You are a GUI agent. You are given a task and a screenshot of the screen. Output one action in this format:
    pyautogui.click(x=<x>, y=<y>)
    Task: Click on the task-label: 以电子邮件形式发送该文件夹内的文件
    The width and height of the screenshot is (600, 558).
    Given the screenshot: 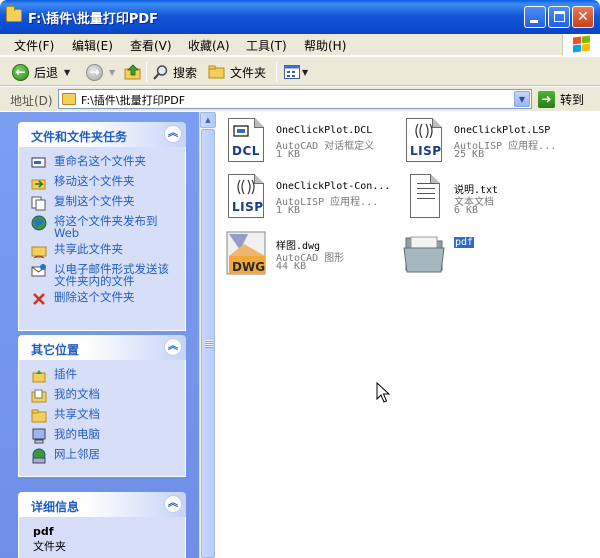 What is the action you would take?
    pyautogui.click(x=111, y=275)
    